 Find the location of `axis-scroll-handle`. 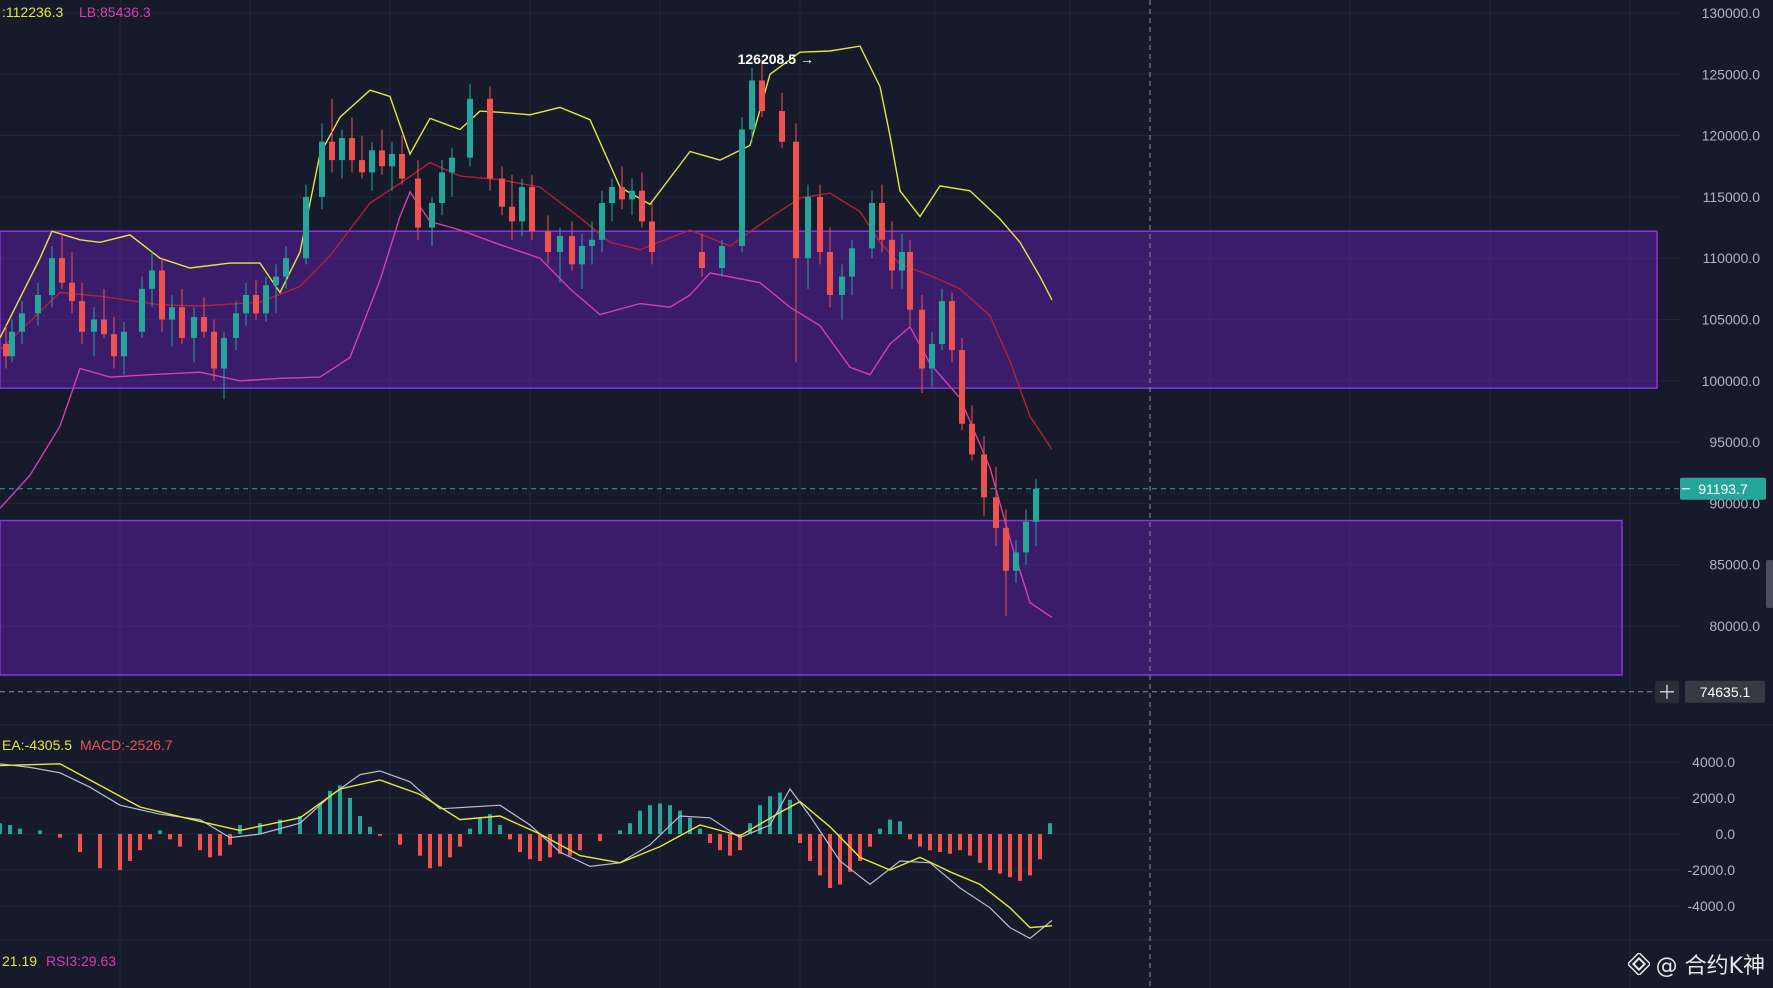

axis-scroll-handle is located at coordinates (1769, 584).